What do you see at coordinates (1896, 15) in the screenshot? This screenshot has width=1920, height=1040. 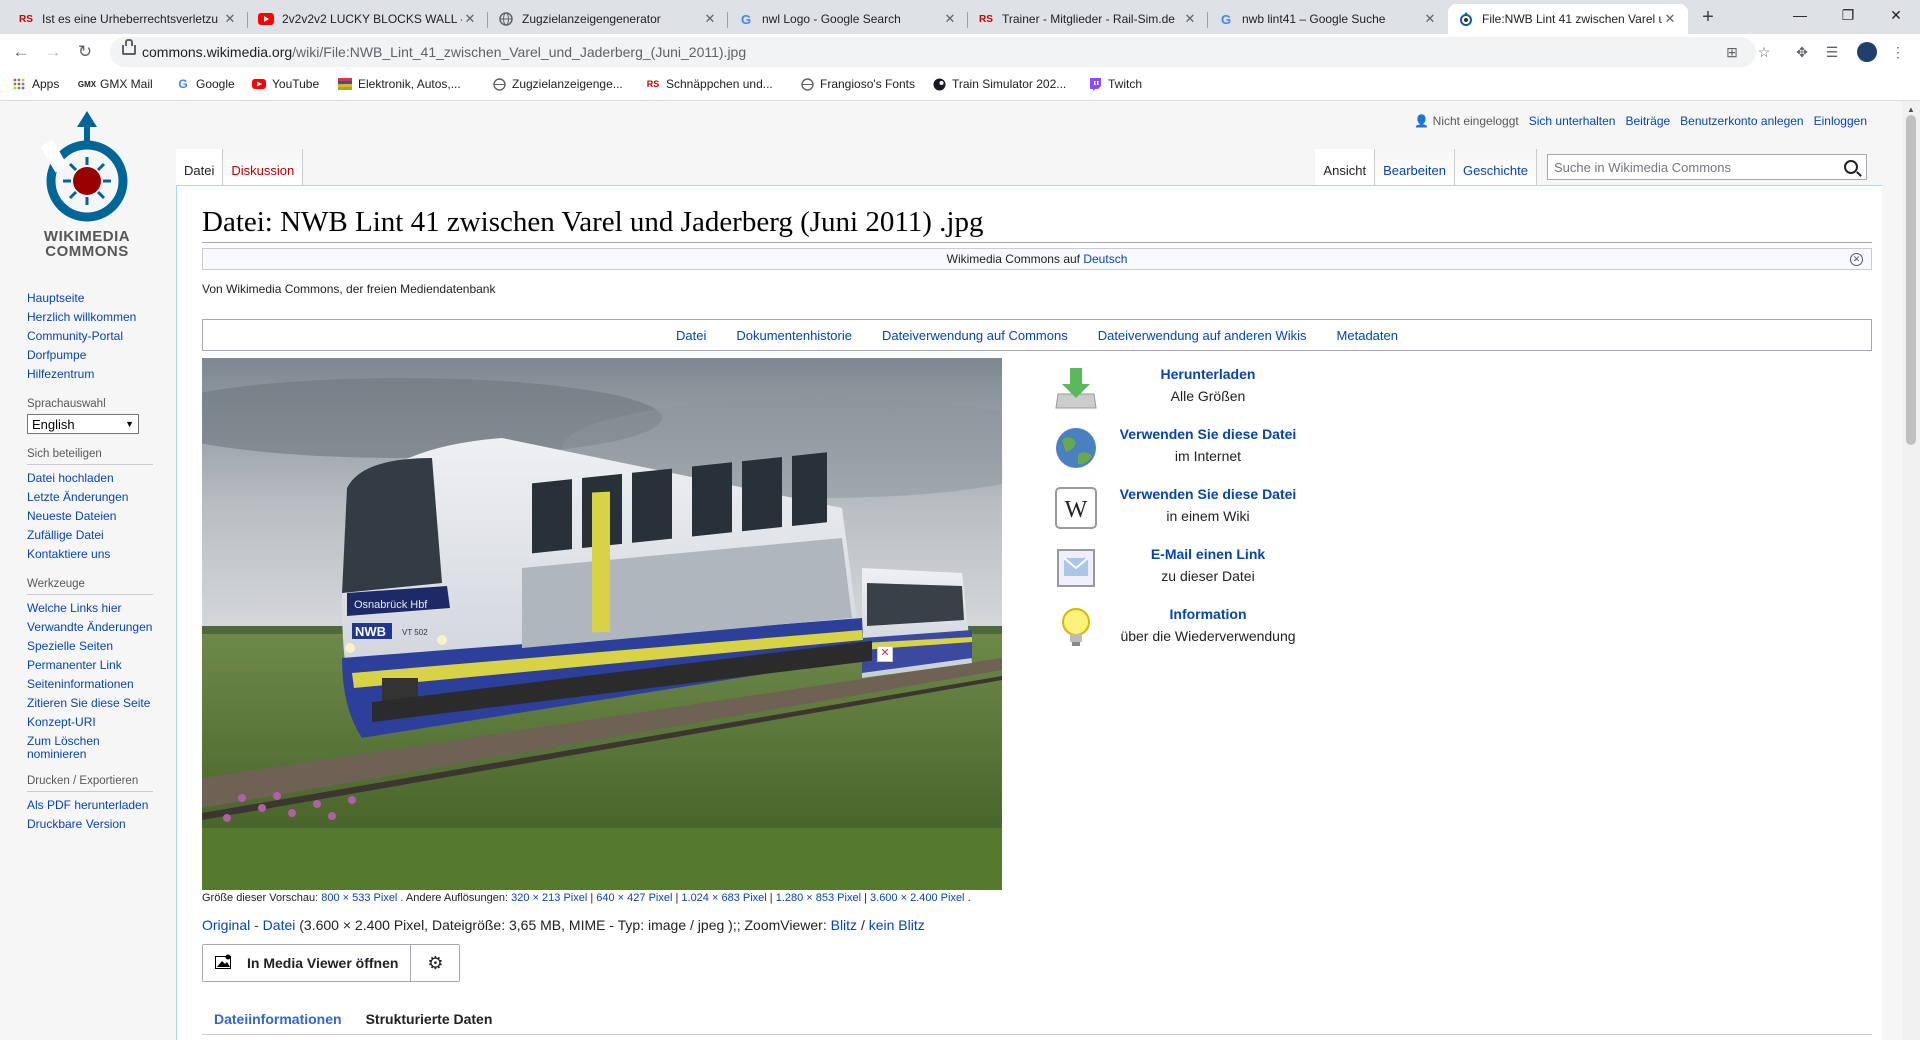 I see `close-window-icon: ✕` at bounding box center [1896, 15].